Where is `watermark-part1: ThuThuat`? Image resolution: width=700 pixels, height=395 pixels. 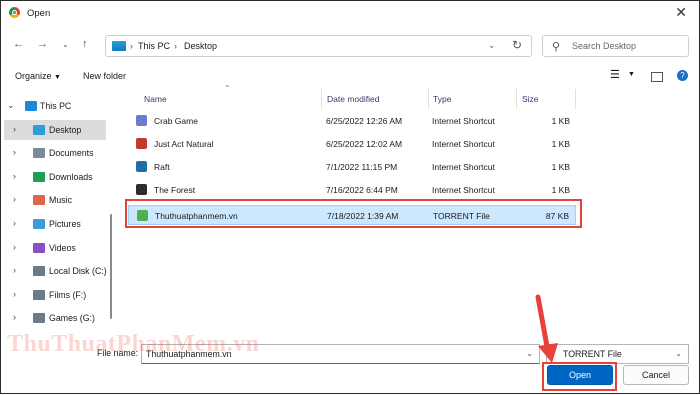
watermark-part1: ThuThuat is located at coordinates (62, 344).